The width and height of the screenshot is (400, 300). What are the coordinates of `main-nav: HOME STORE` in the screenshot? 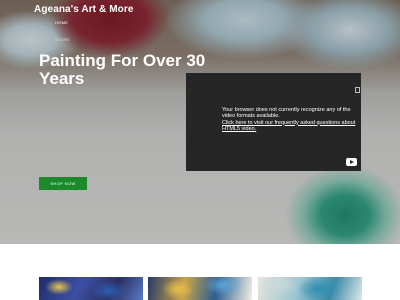 It's located at (62, 37).